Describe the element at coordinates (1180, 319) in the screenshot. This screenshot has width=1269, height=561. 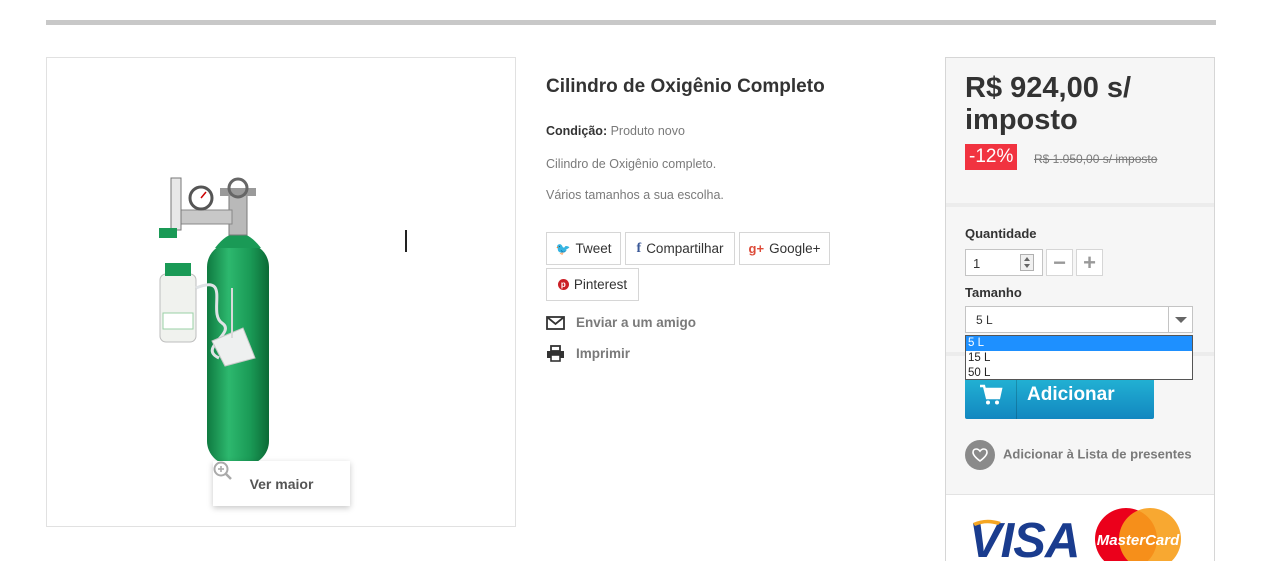
I see `chevron-down-icon` at that location.